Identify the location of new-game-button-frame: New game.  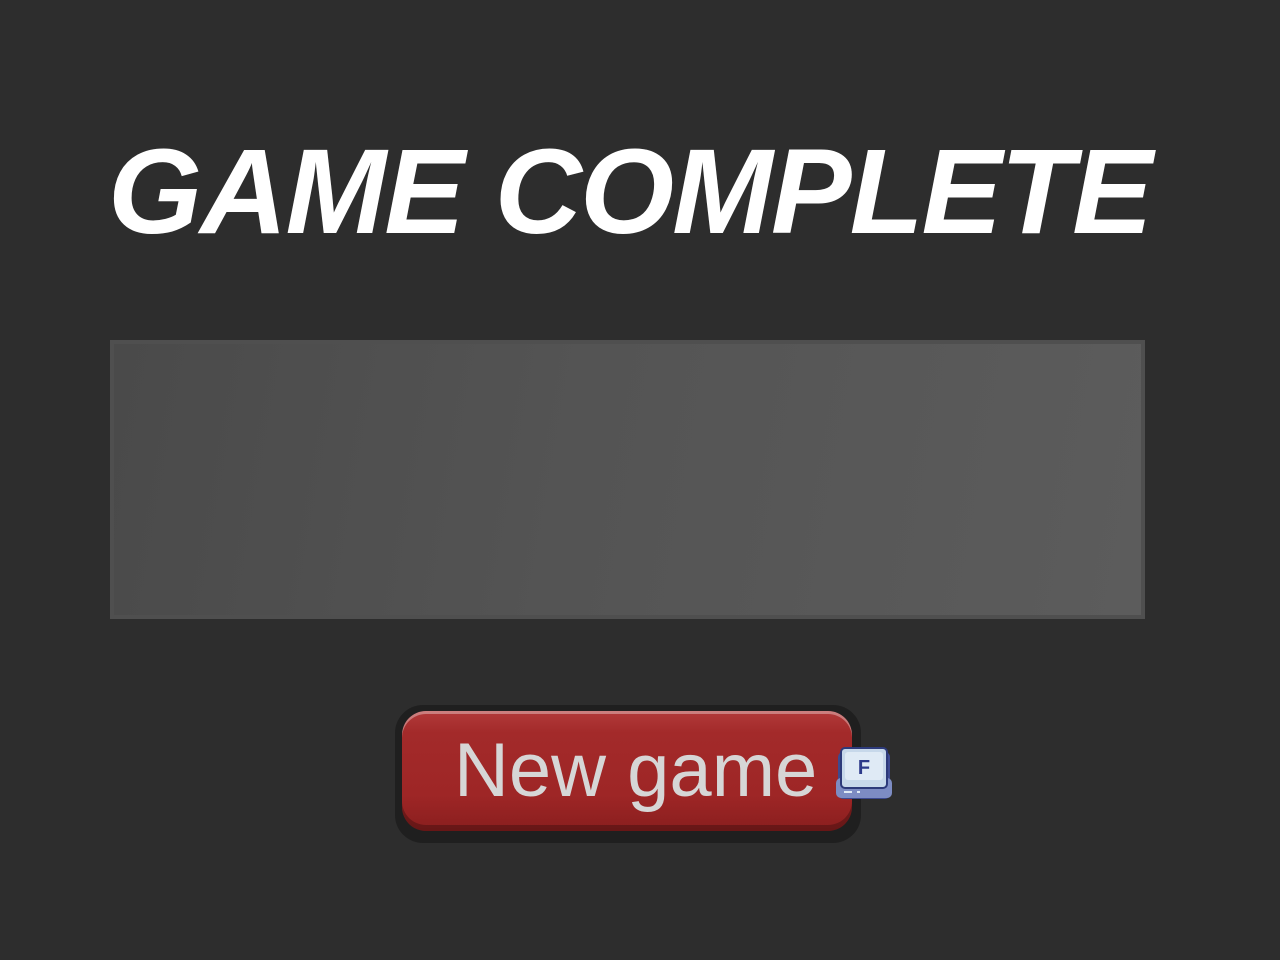
(628, 774).